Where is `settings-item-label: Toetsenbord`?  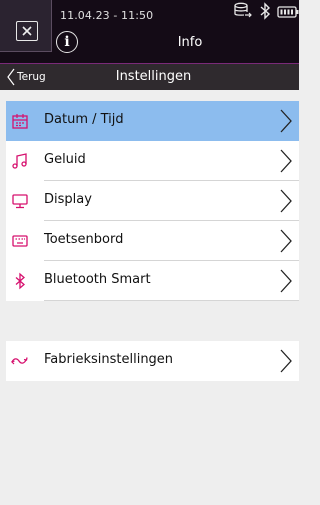
settings-item-label: Toetsenbord is located at coordinates (84, 239).